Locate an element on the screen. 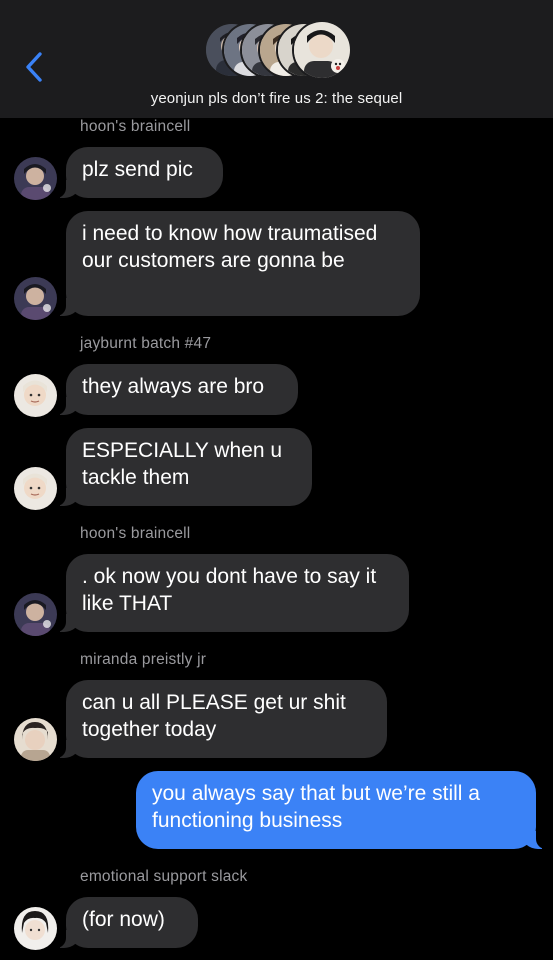  message-text: plz send pic is located at coordinates (137, 169).